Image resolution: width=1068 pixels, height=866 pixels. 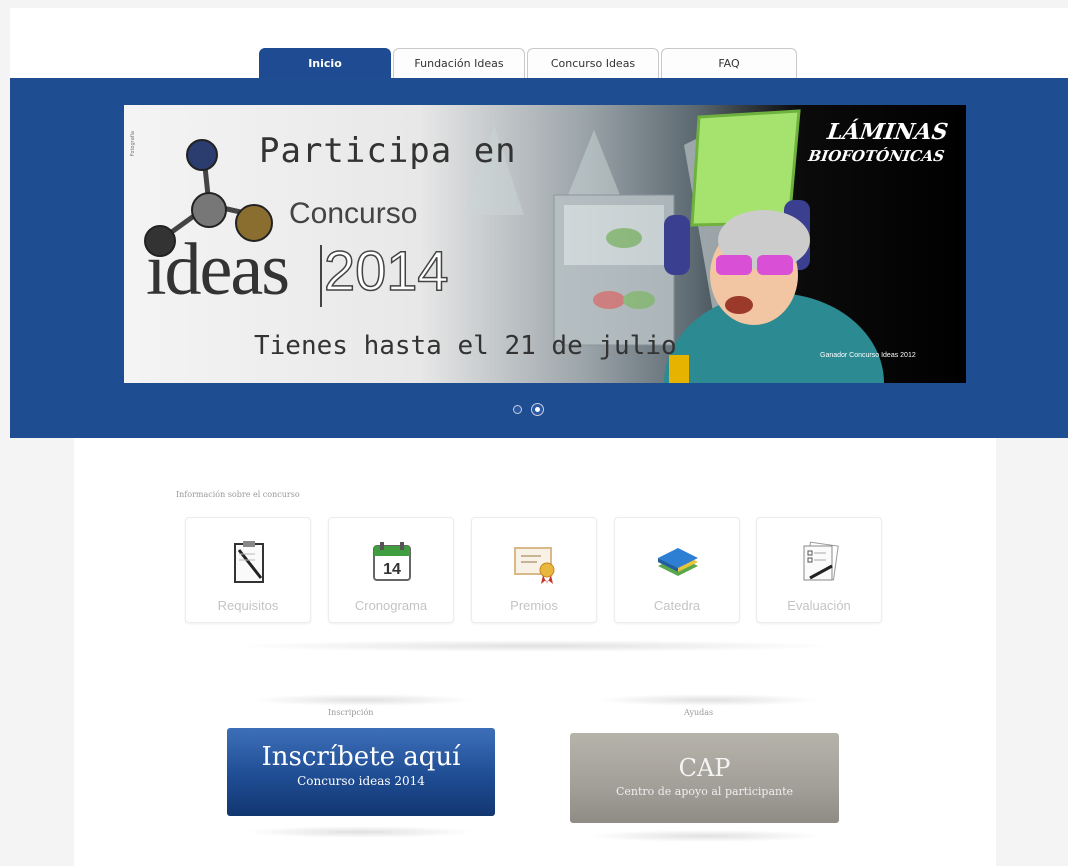 What do you see at coordinates (218, 270) in the screenshot?
I see `banner-brand-ideas: ideas` at bounding box center [218, 270].